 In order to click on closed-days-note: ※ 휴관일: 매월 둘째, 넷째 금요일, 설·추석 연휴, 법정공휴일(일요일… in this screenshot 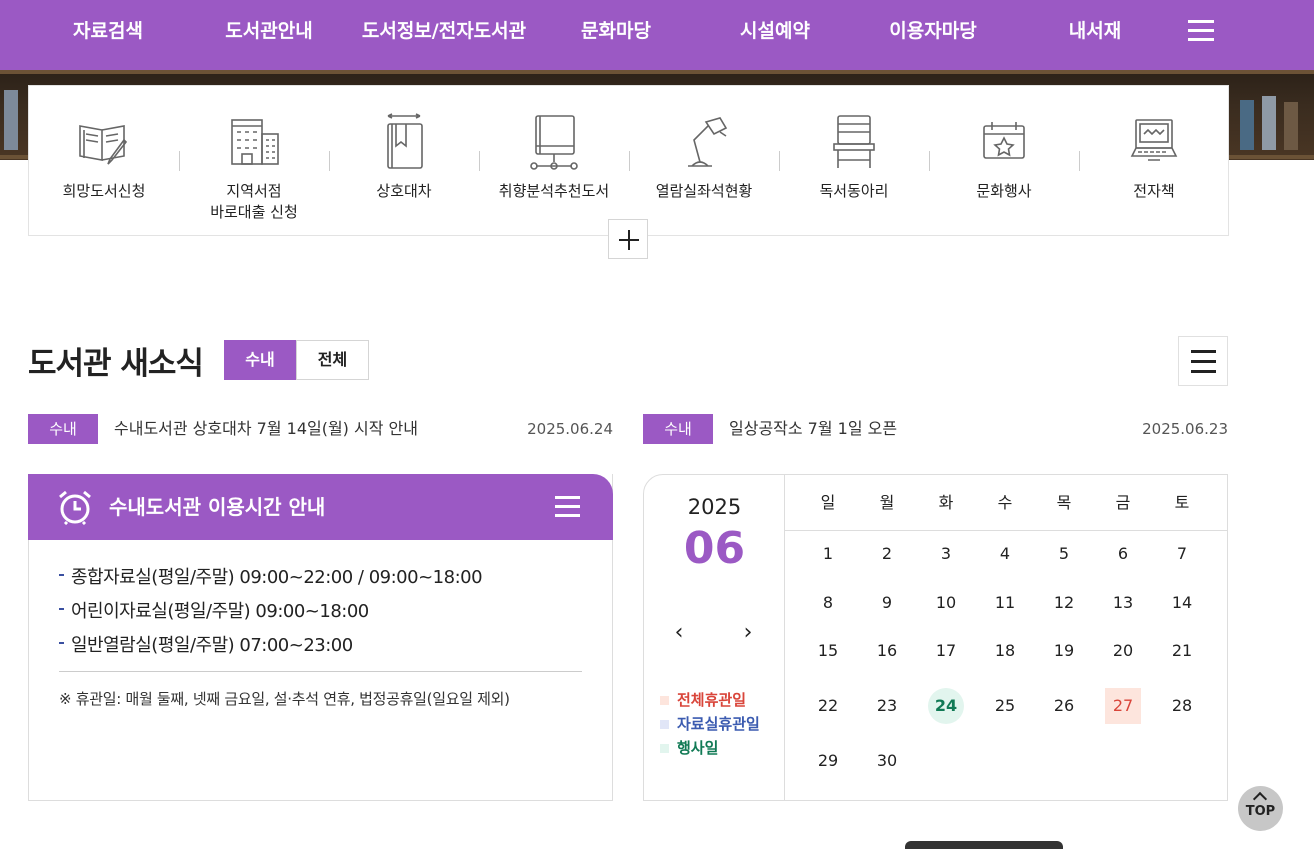, I will do `click(284, 699)`.